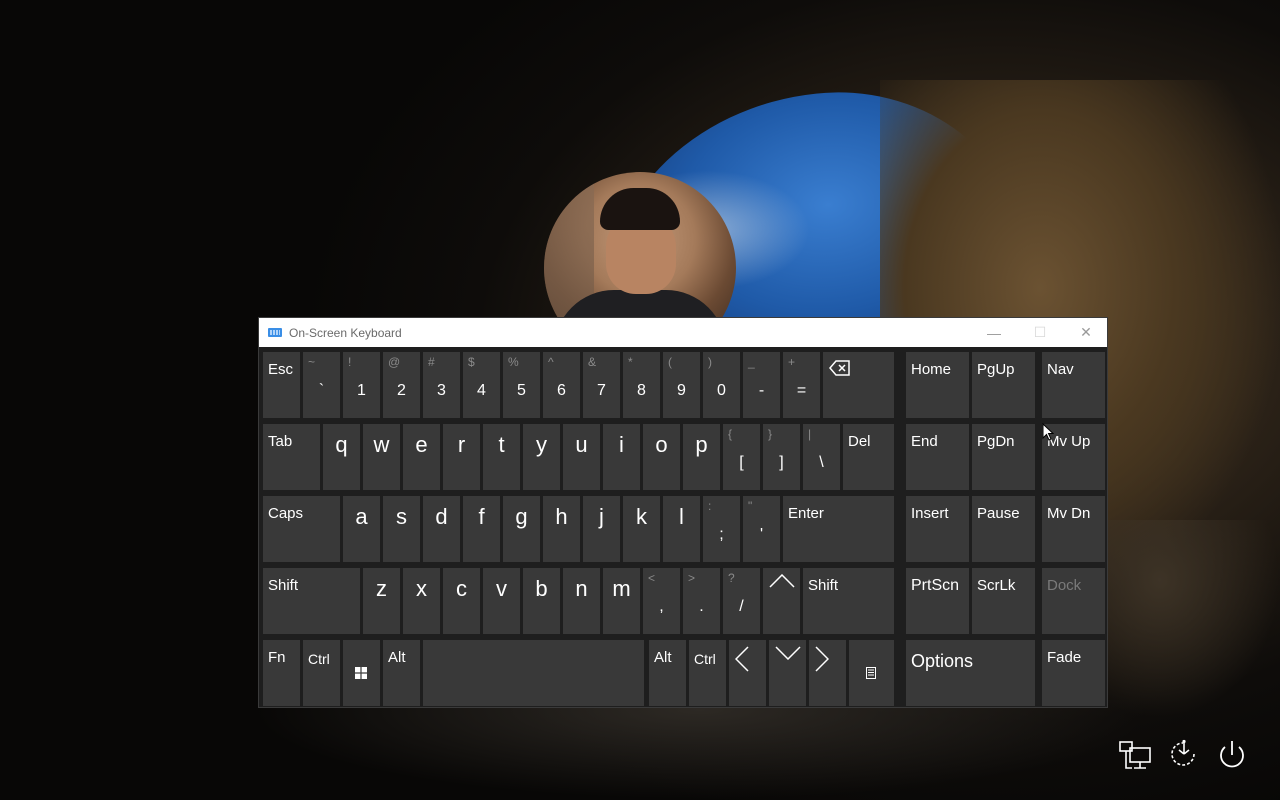 The height and width of the screenshot is (800, 1280). What do you see at coordinates (421, 457) in the screenshot?
I see `key-e: e` at bounding box center [421, 457].